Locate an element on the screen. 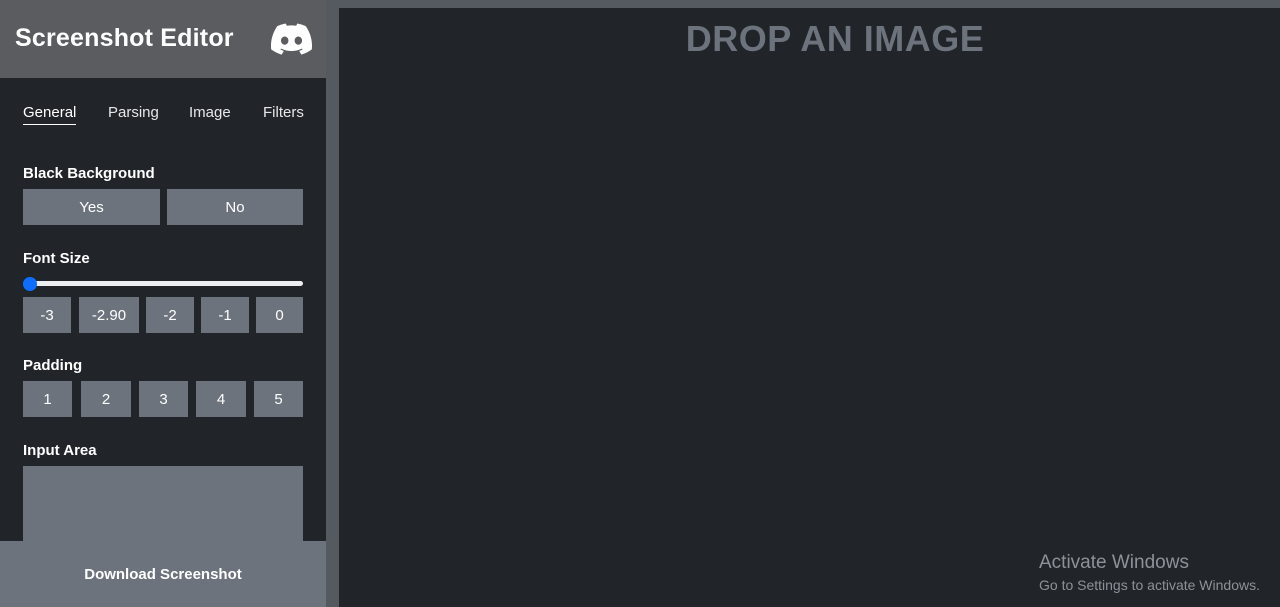 Image resolution: width=1280 pixels, height=607 pixels. input-area-label: Input Area is located at coordinates (60, 450).